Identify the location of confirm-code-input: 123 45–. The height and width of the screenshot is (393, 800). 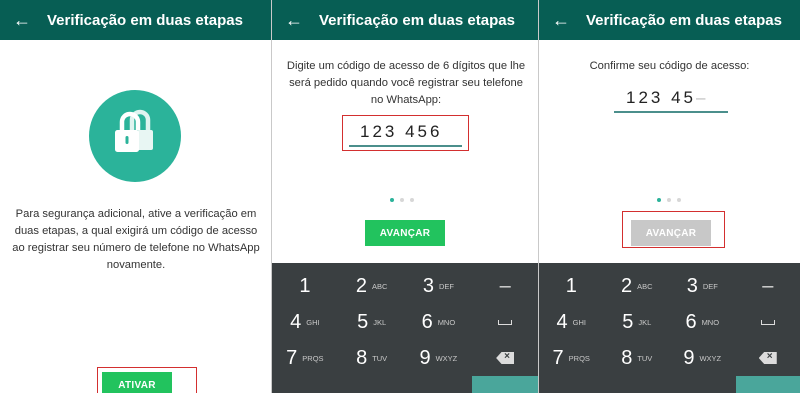
(667, 98).